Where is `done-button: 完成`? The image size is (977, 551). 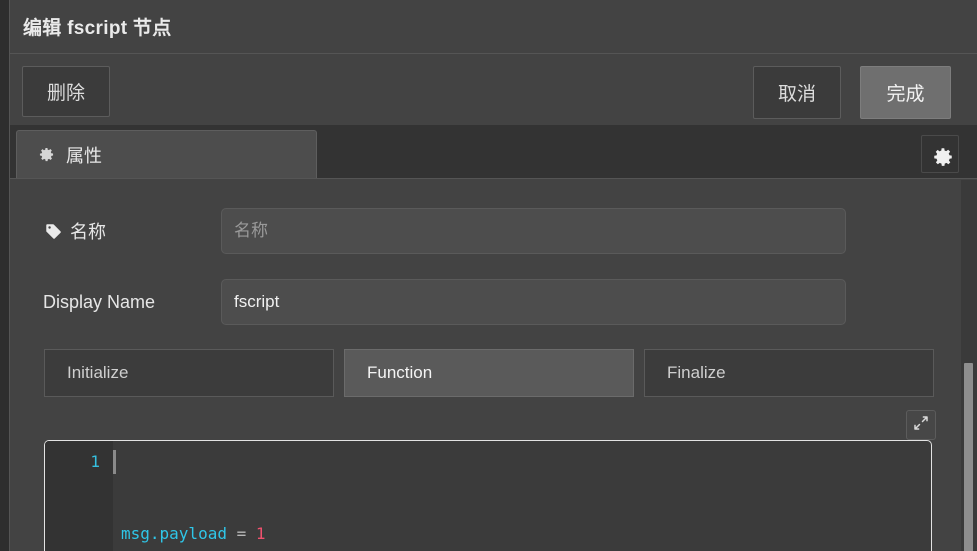
done-button: 完成 is located at coordinates (905, 92).